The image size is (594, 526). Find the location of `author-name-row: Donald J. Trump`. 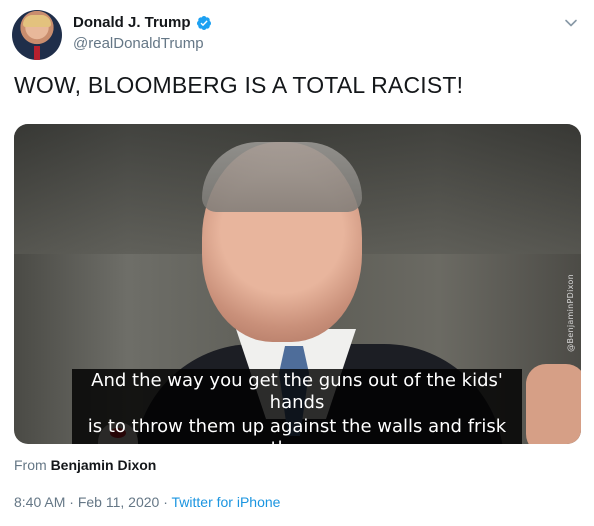

author-name-row: Donald J. Trump is located at coordinates (142, 22).